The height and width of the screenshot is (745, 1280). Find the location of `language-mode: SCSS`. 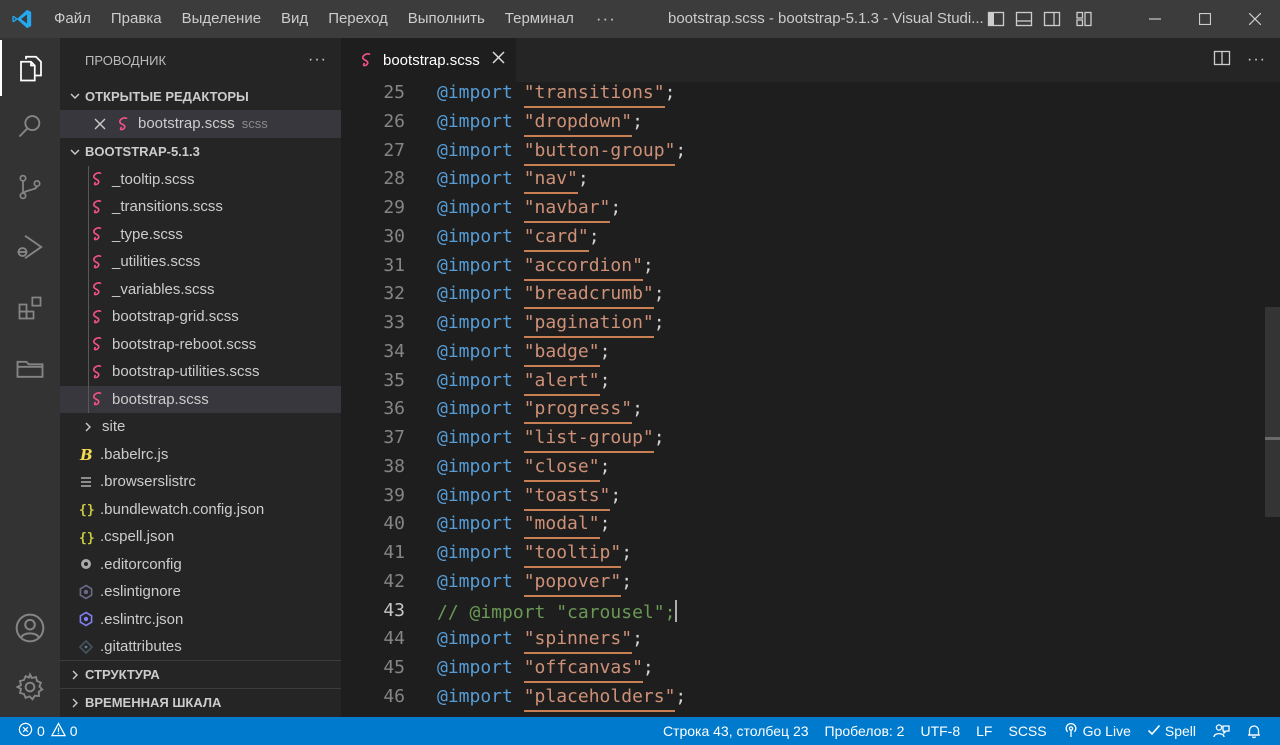

language-mode: SCSS is located at coordinates (1027, 731).